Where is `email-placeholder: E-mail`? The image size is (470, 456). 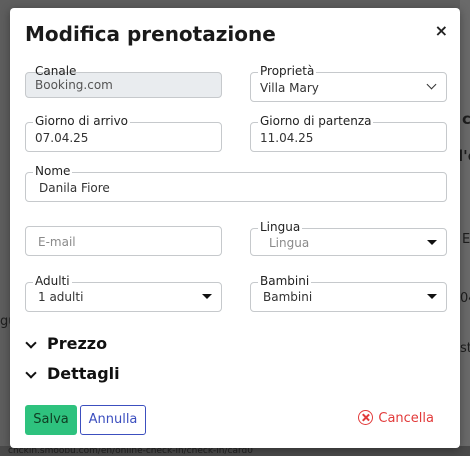 email-placeholder: E-mail is located at coordinates (57, 242).